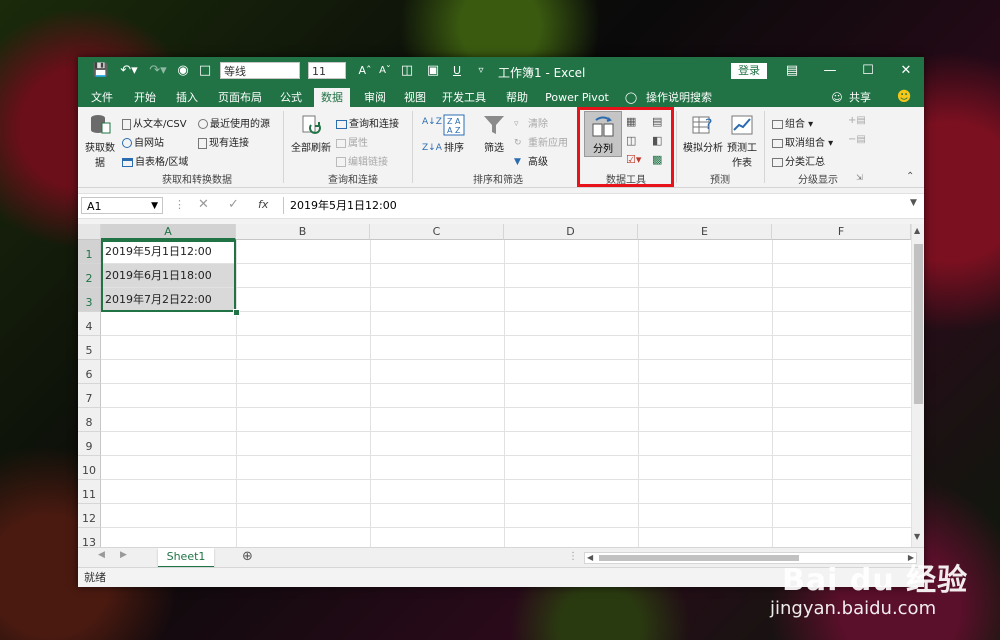 The width and height of the screenshot is (1000, 640). I want to click on get-data-button: 获取数据, so click(100, 141).